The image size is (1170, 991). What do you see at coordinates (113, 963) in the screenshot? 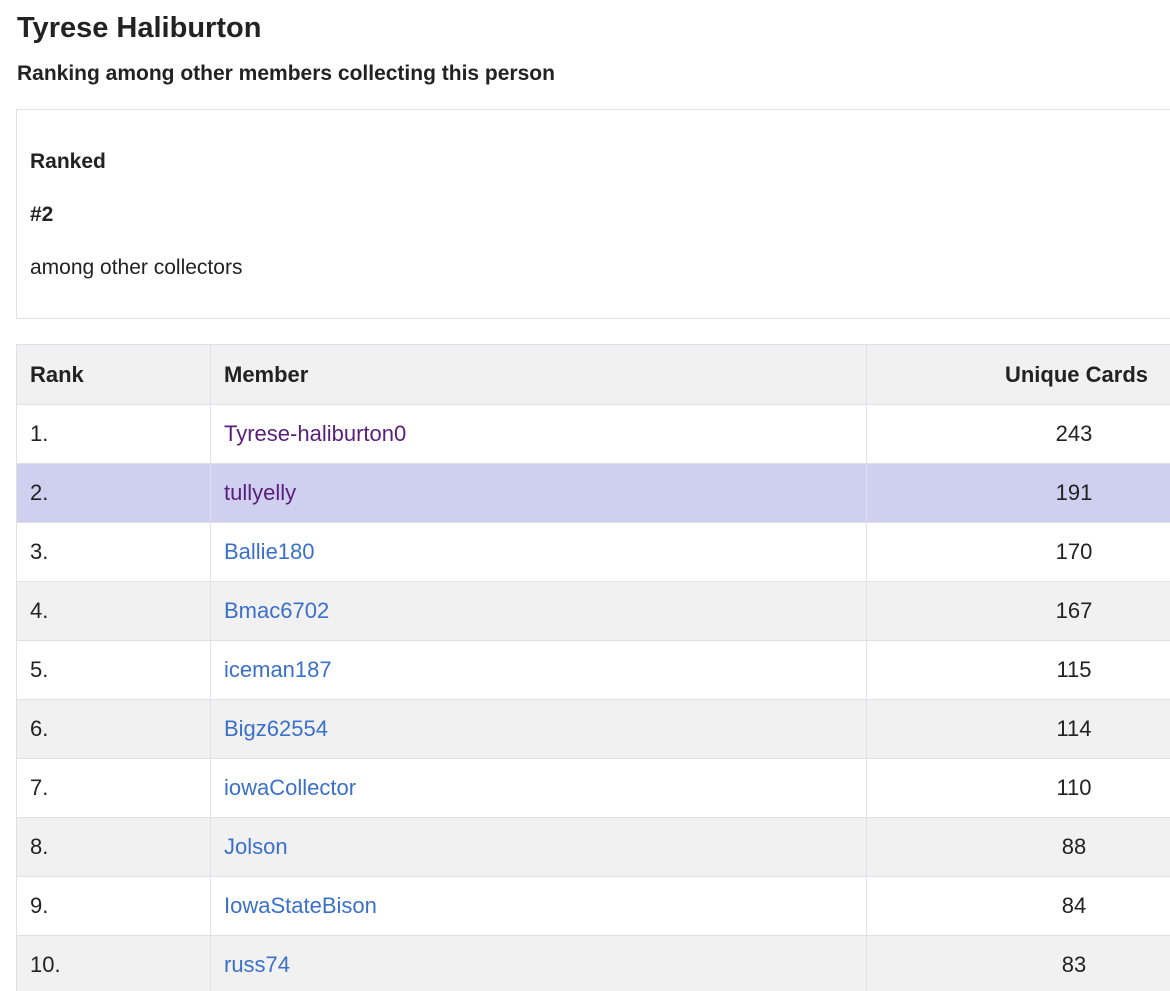
I see `rank-cell: 10.` at bounding box center [113, 963].